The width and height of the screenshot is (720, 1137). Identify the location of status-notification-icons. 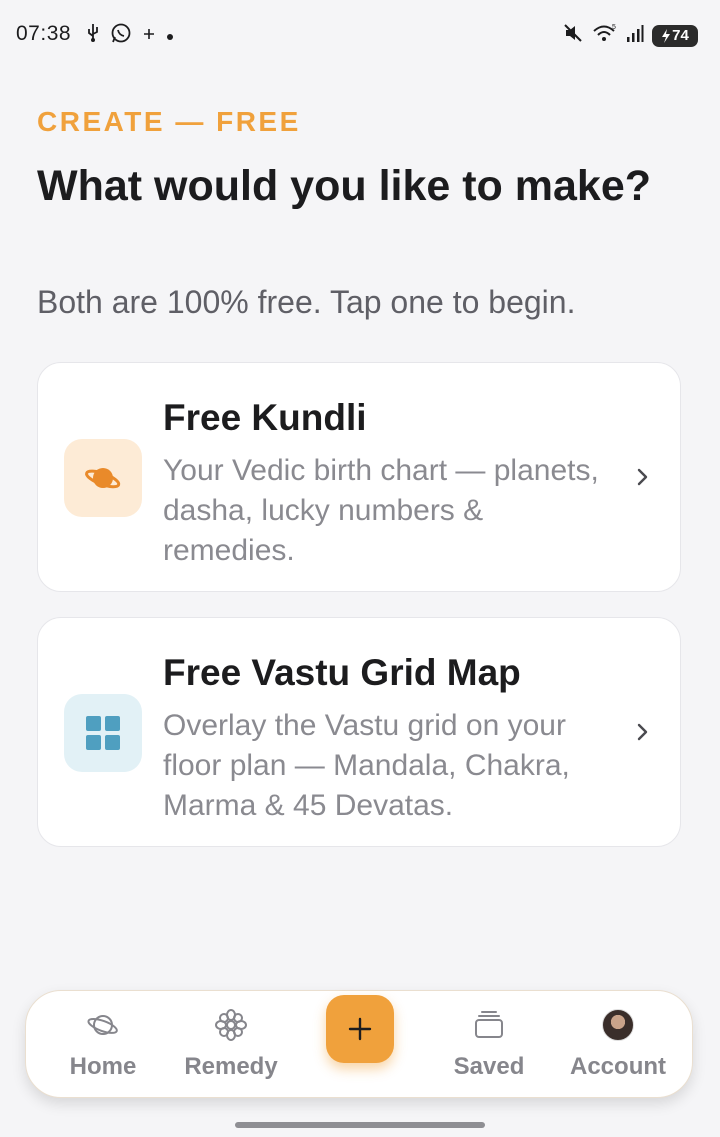
(130, 35).